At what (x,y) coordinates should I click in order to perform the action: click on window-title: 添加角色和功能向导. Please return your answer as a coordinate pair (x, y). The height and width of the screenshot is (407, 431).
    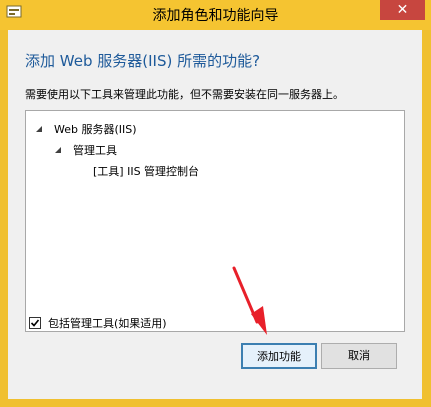
    Looking at the image, I should click on (215, 16).